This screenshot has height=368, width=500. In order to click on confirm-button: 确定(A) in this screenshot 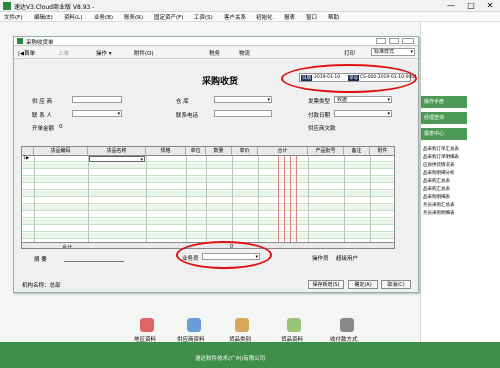, I will do `click(363, 284)`.